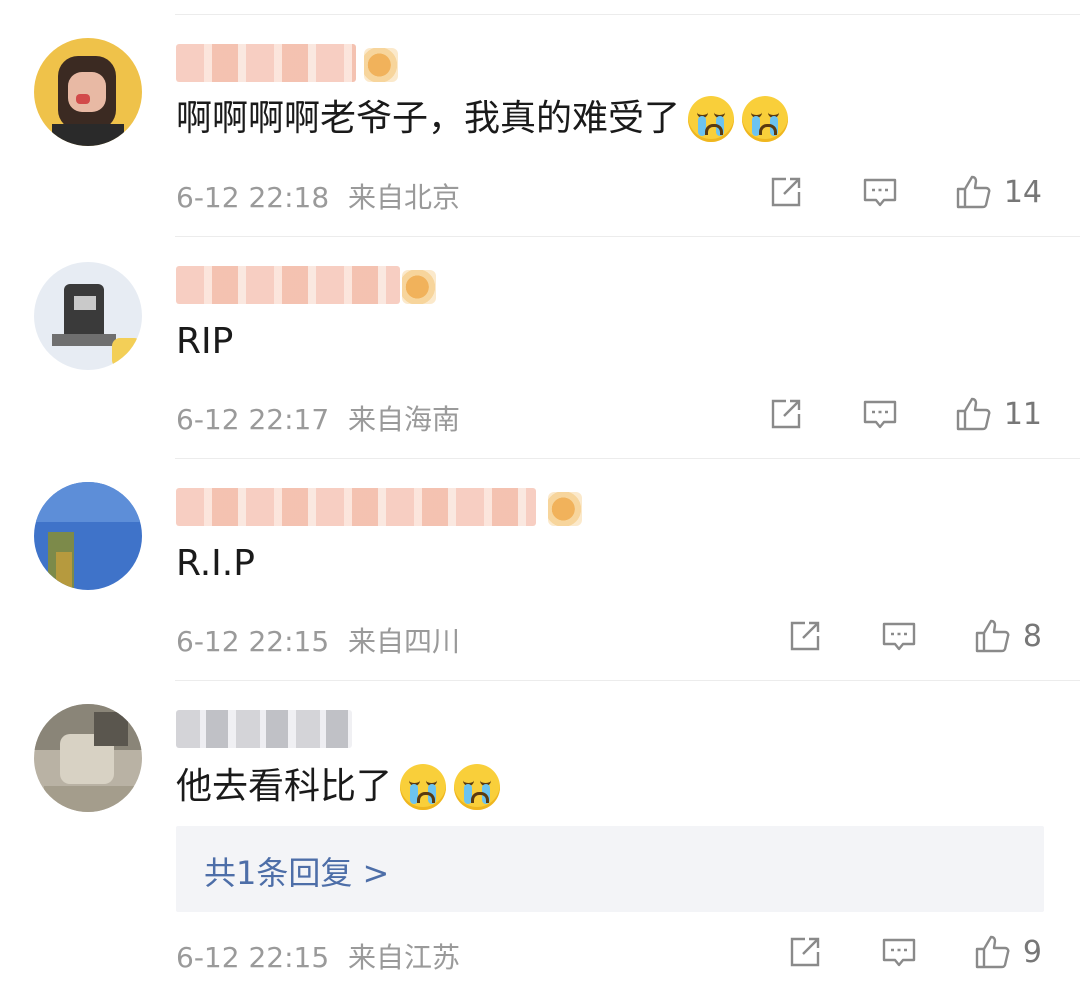 This screenshot has height=988, width=1080. Describe the element at coordinates (428, 118) in the screenshot. I see `comment-text: 啊啊啊啊老爷子，我真的难受了` at that location.